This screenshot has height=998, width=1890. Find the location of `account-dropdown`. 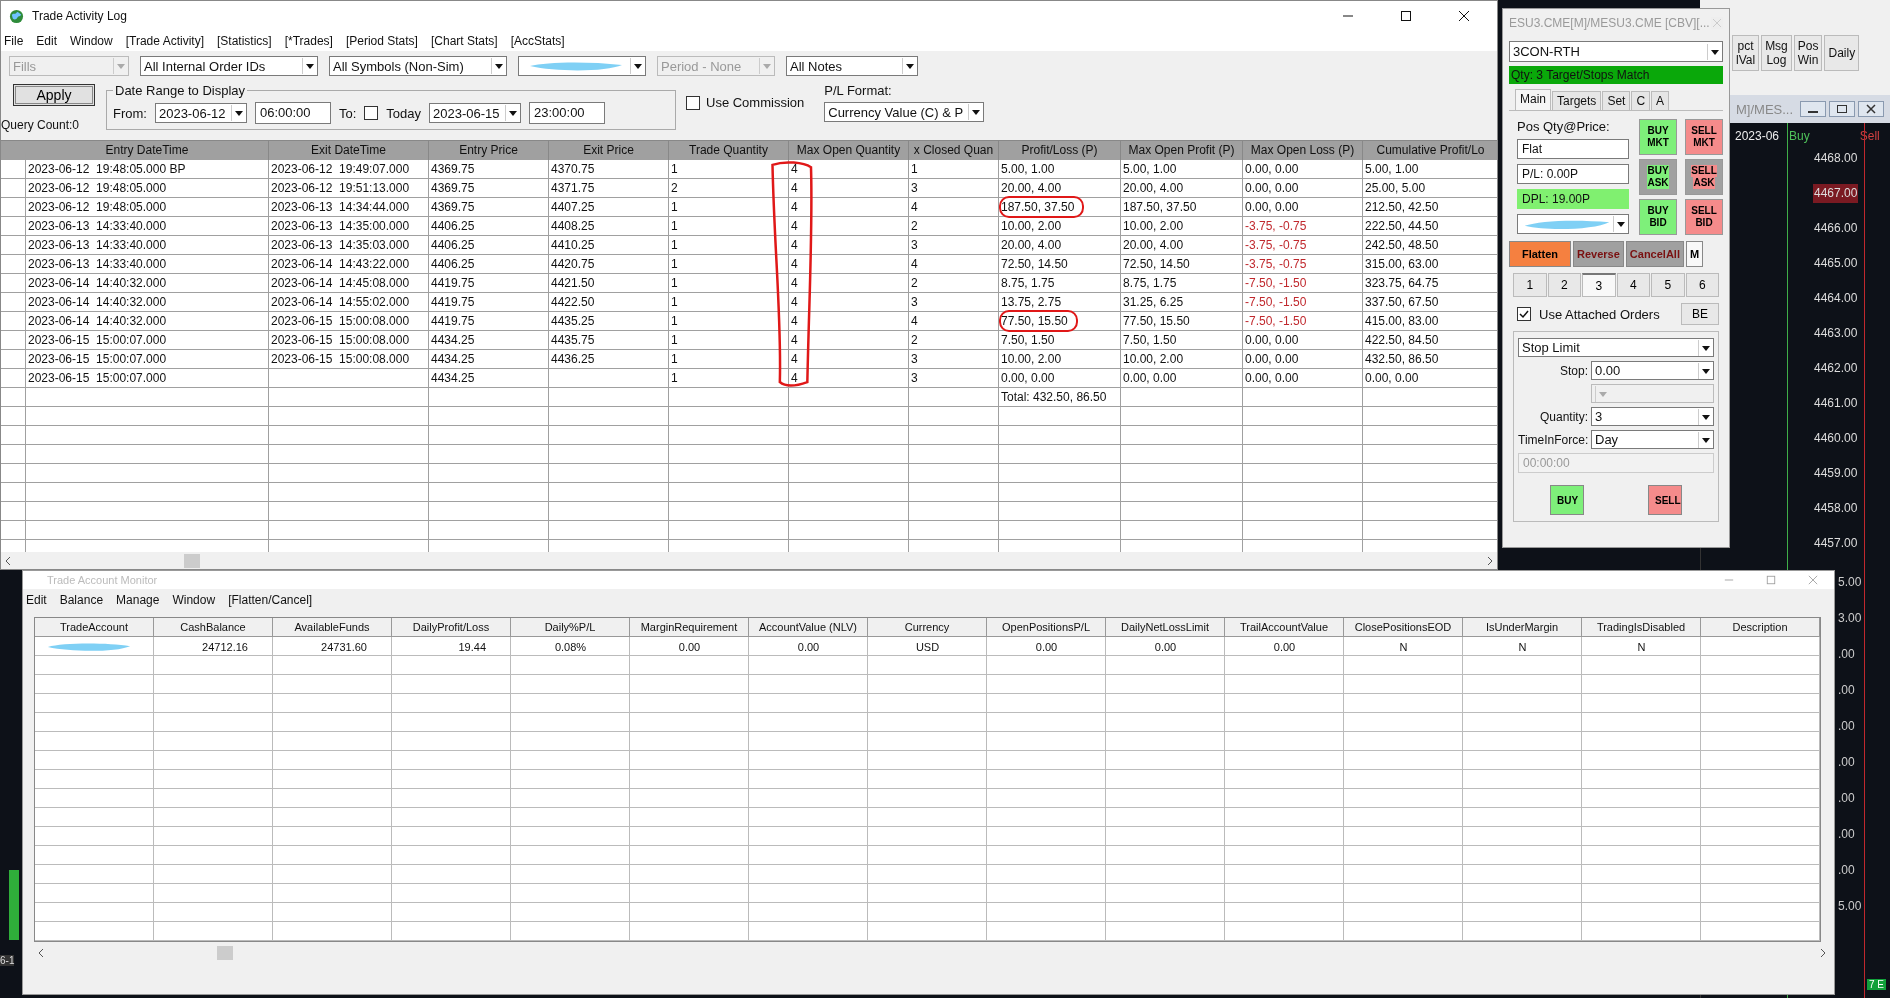

account-dropdown is located at coordinates (1573, 224).